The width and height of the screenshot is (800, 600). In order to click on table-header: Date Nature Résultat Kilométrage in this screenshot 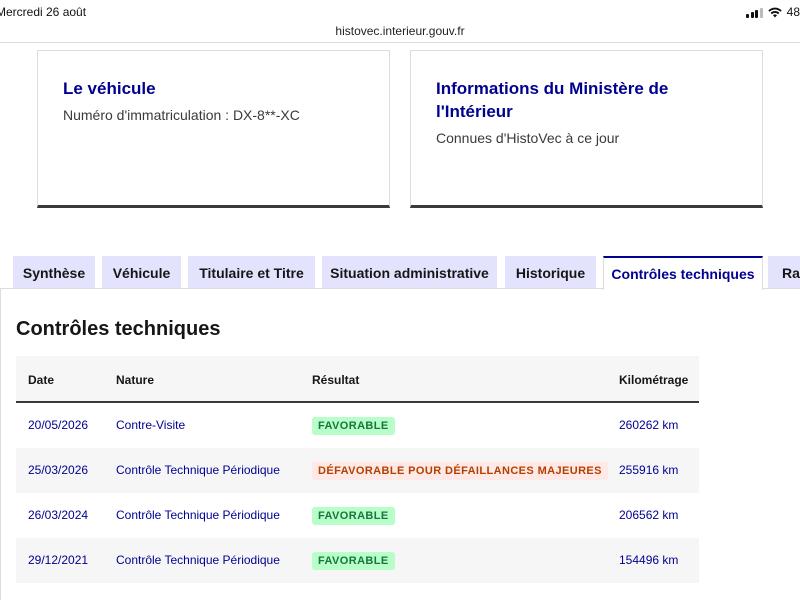, I will do `click(357, 379)`.